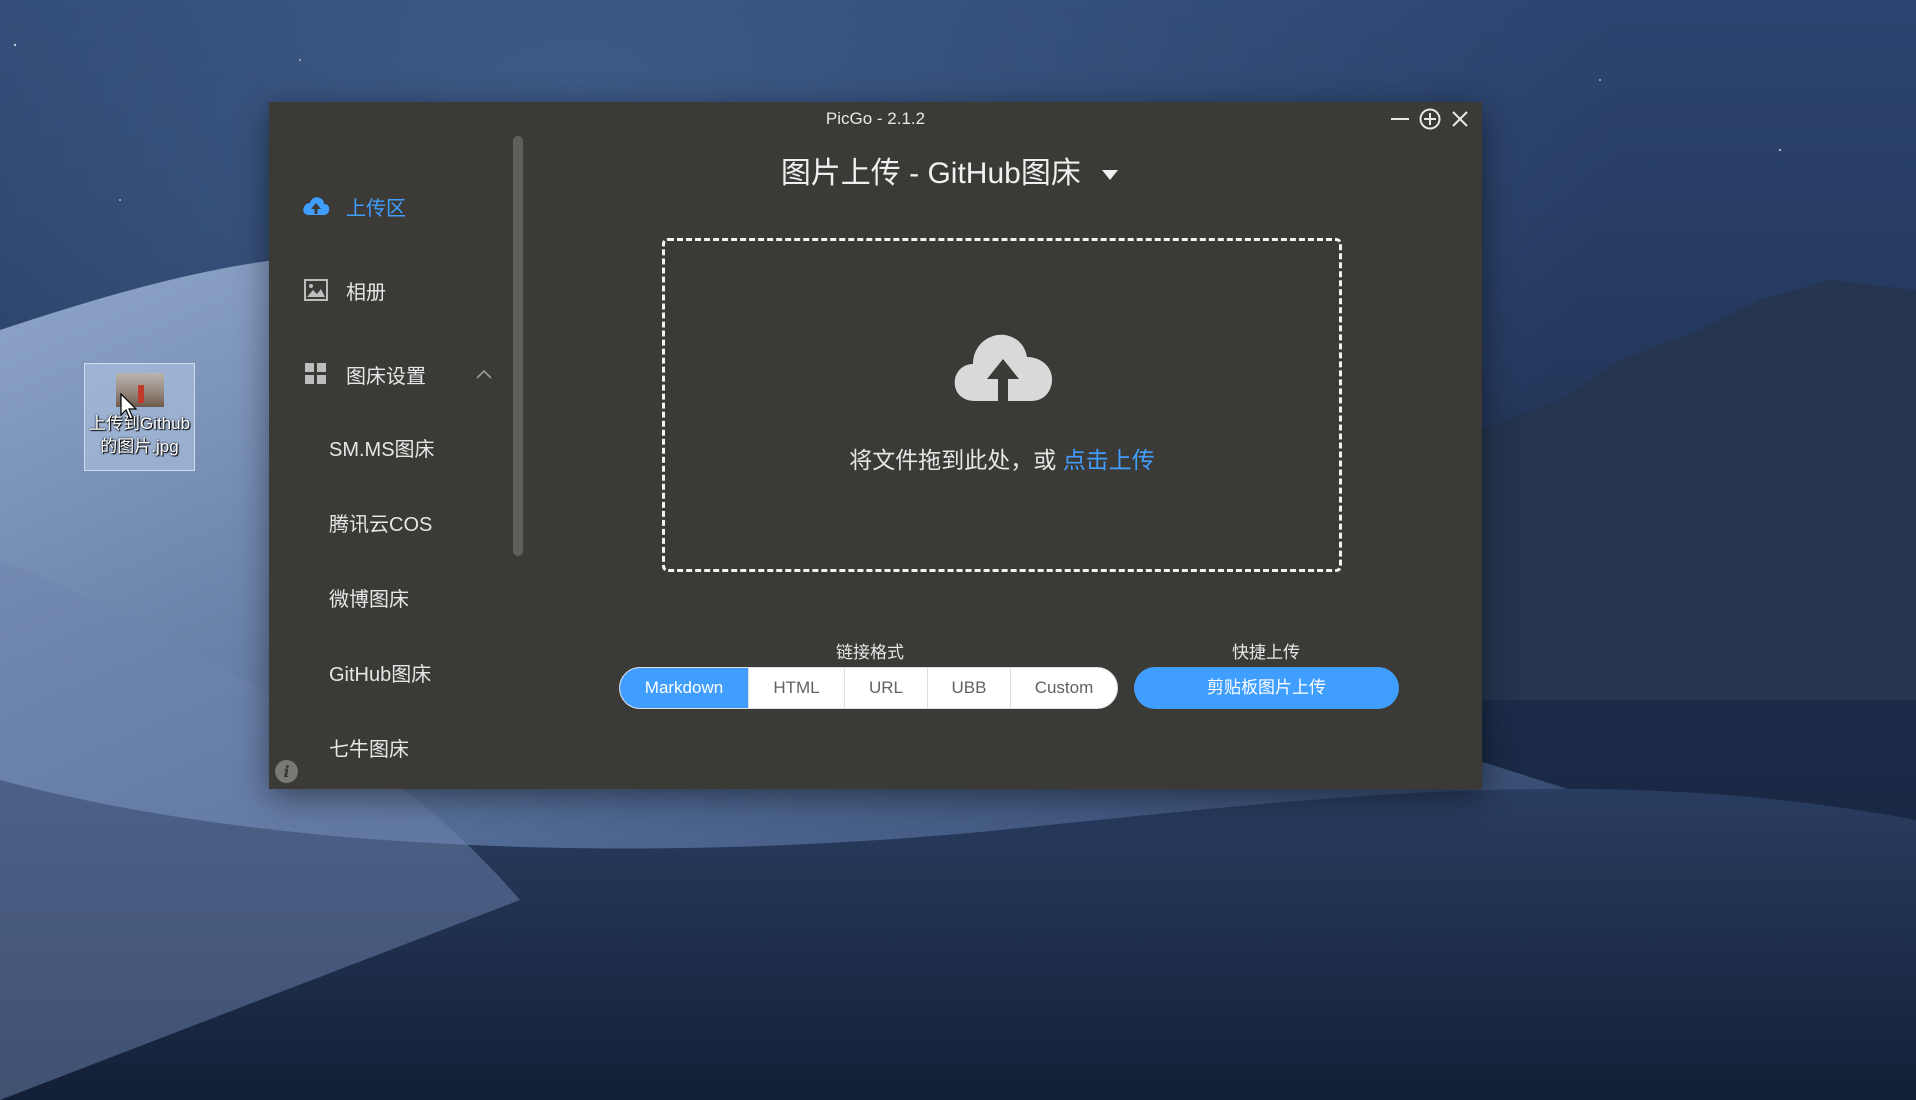  What do you see at coordinates (376, 208) in the screenshot?
I see `sidebar-item-label: 上传区` at bounding box center [376, 208].